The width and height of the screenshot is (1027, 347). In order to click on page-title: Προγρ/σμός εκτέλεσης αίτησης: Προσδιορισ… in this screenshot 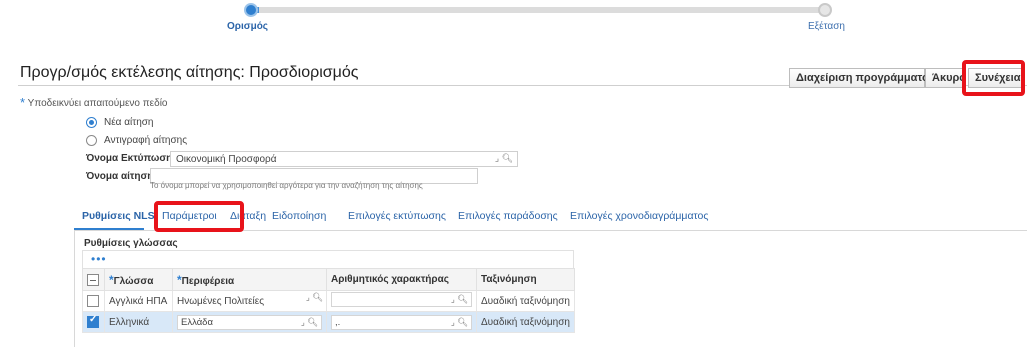, I will do `click(189, 72)`.